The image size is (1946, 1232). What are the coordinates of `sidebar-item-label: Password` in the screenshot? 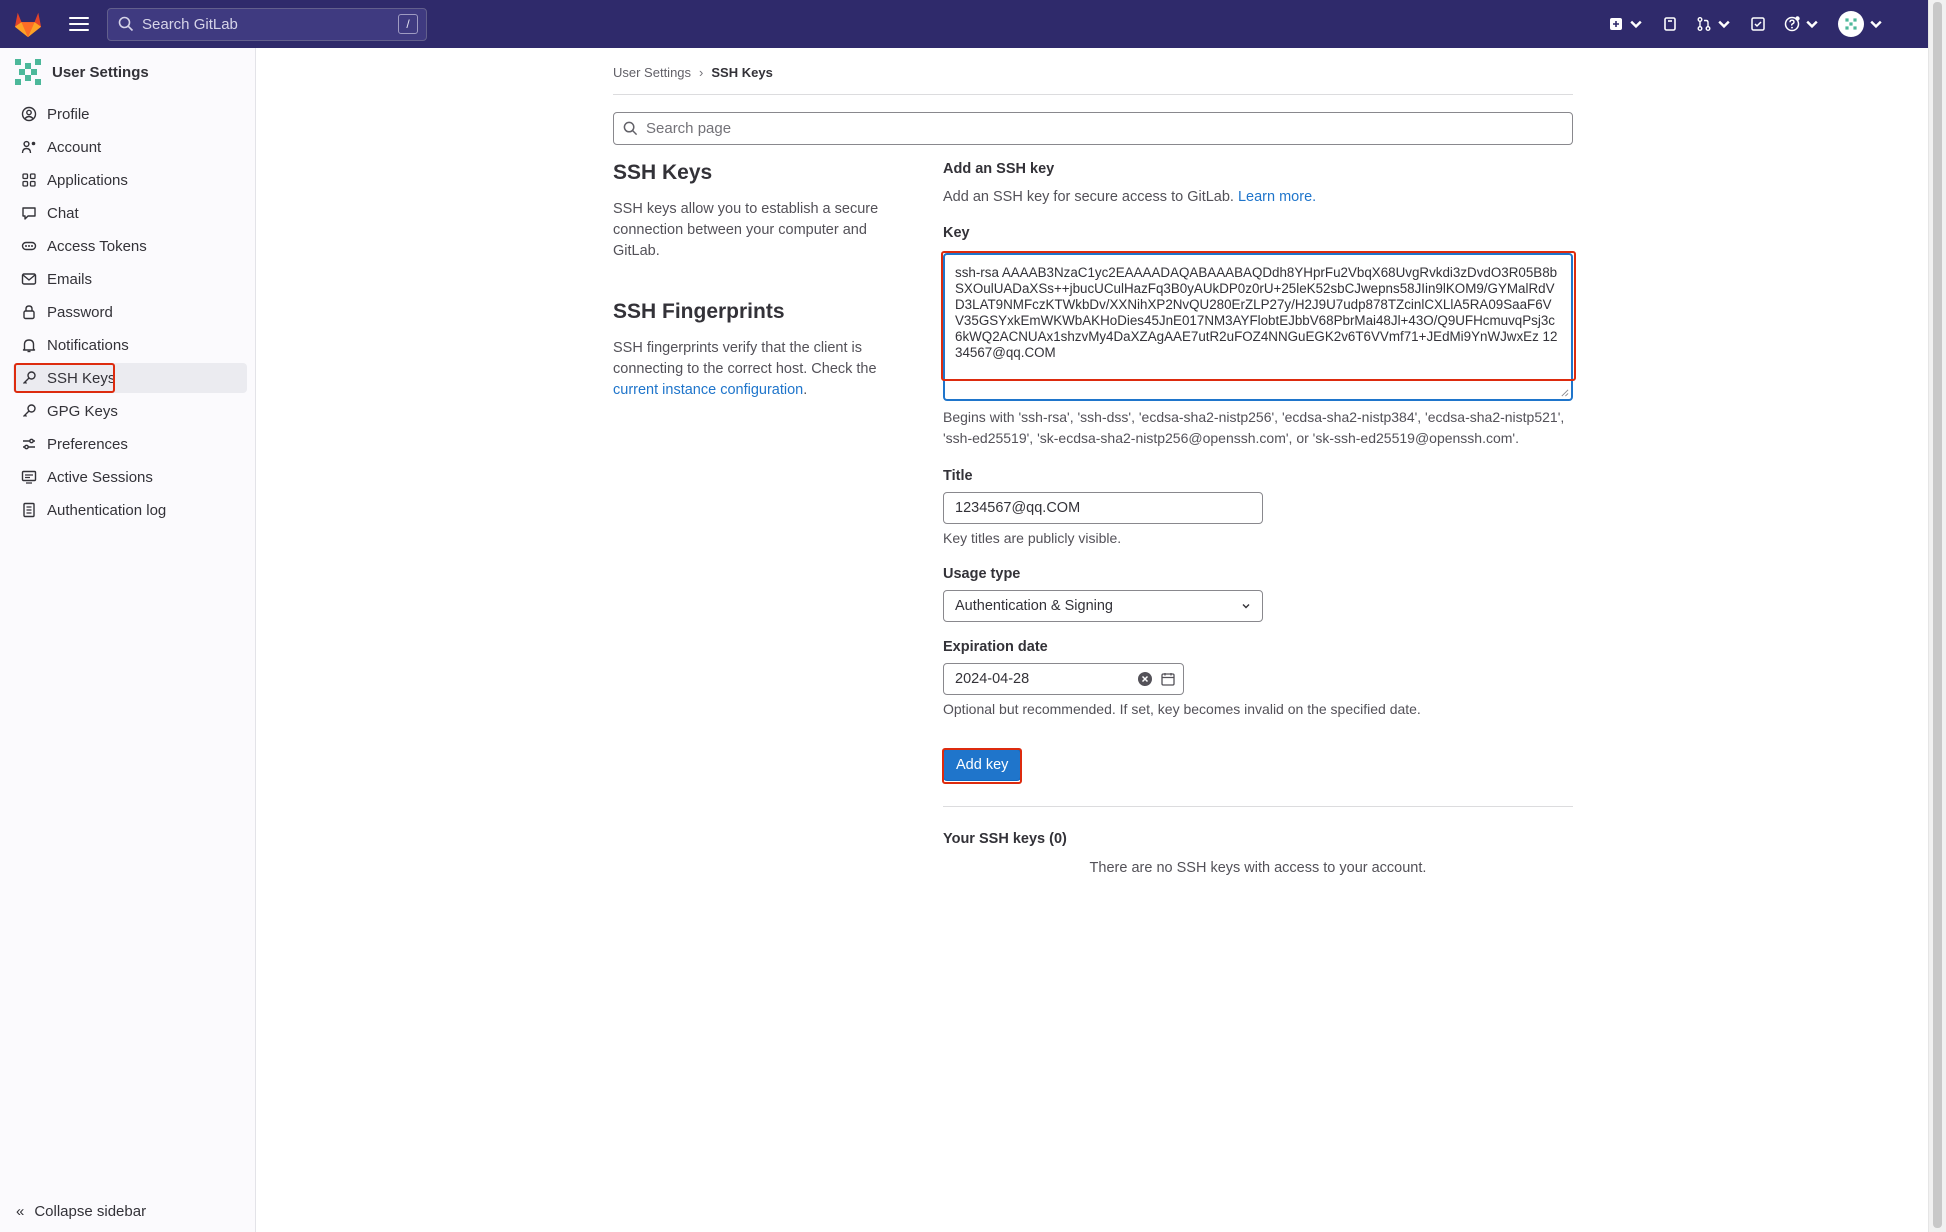 It's located at (80, 312).